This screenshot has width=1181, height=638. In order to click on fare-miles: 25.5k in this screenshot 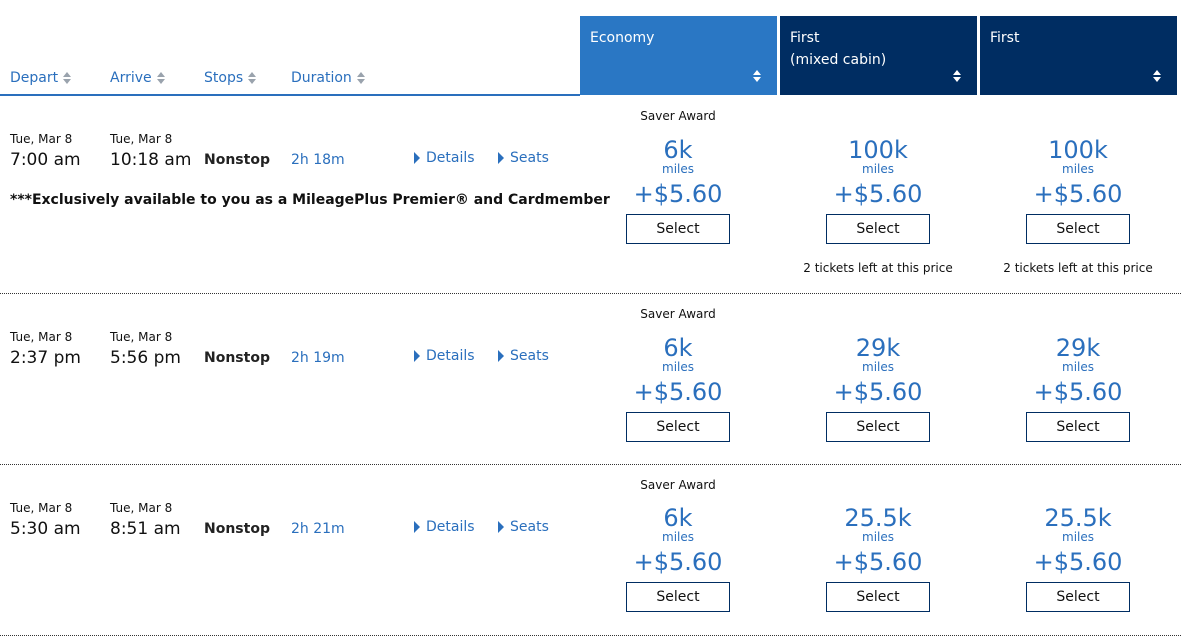, I will do `click(878, 518)`.